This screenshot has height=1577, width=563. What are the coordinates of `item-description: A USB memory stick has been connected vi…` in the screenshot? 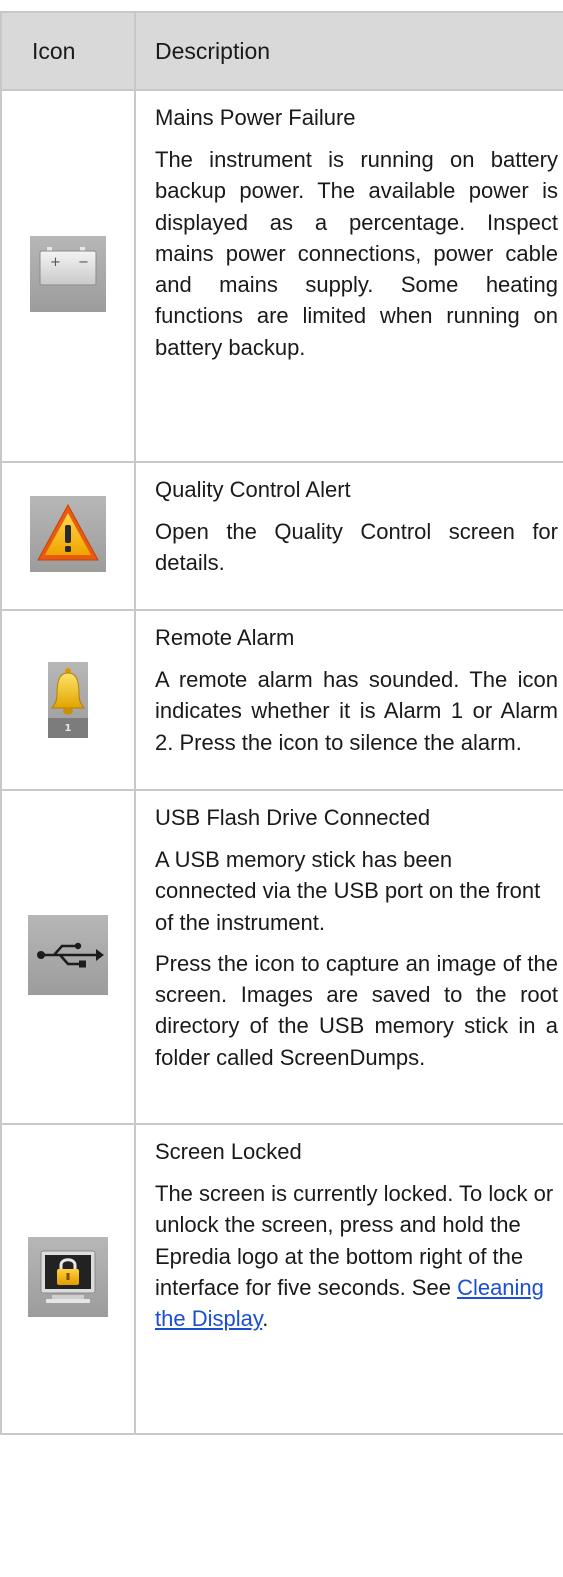 It's located at (348, 891).